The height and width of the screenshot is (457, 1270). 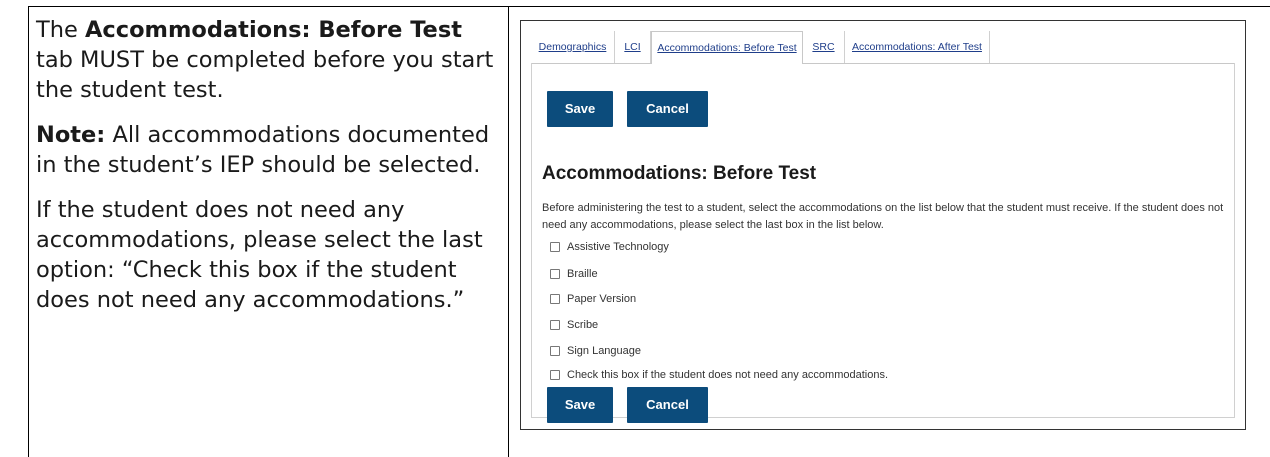 I want to click on option-label: Scribe, so click(x=583, y=325).